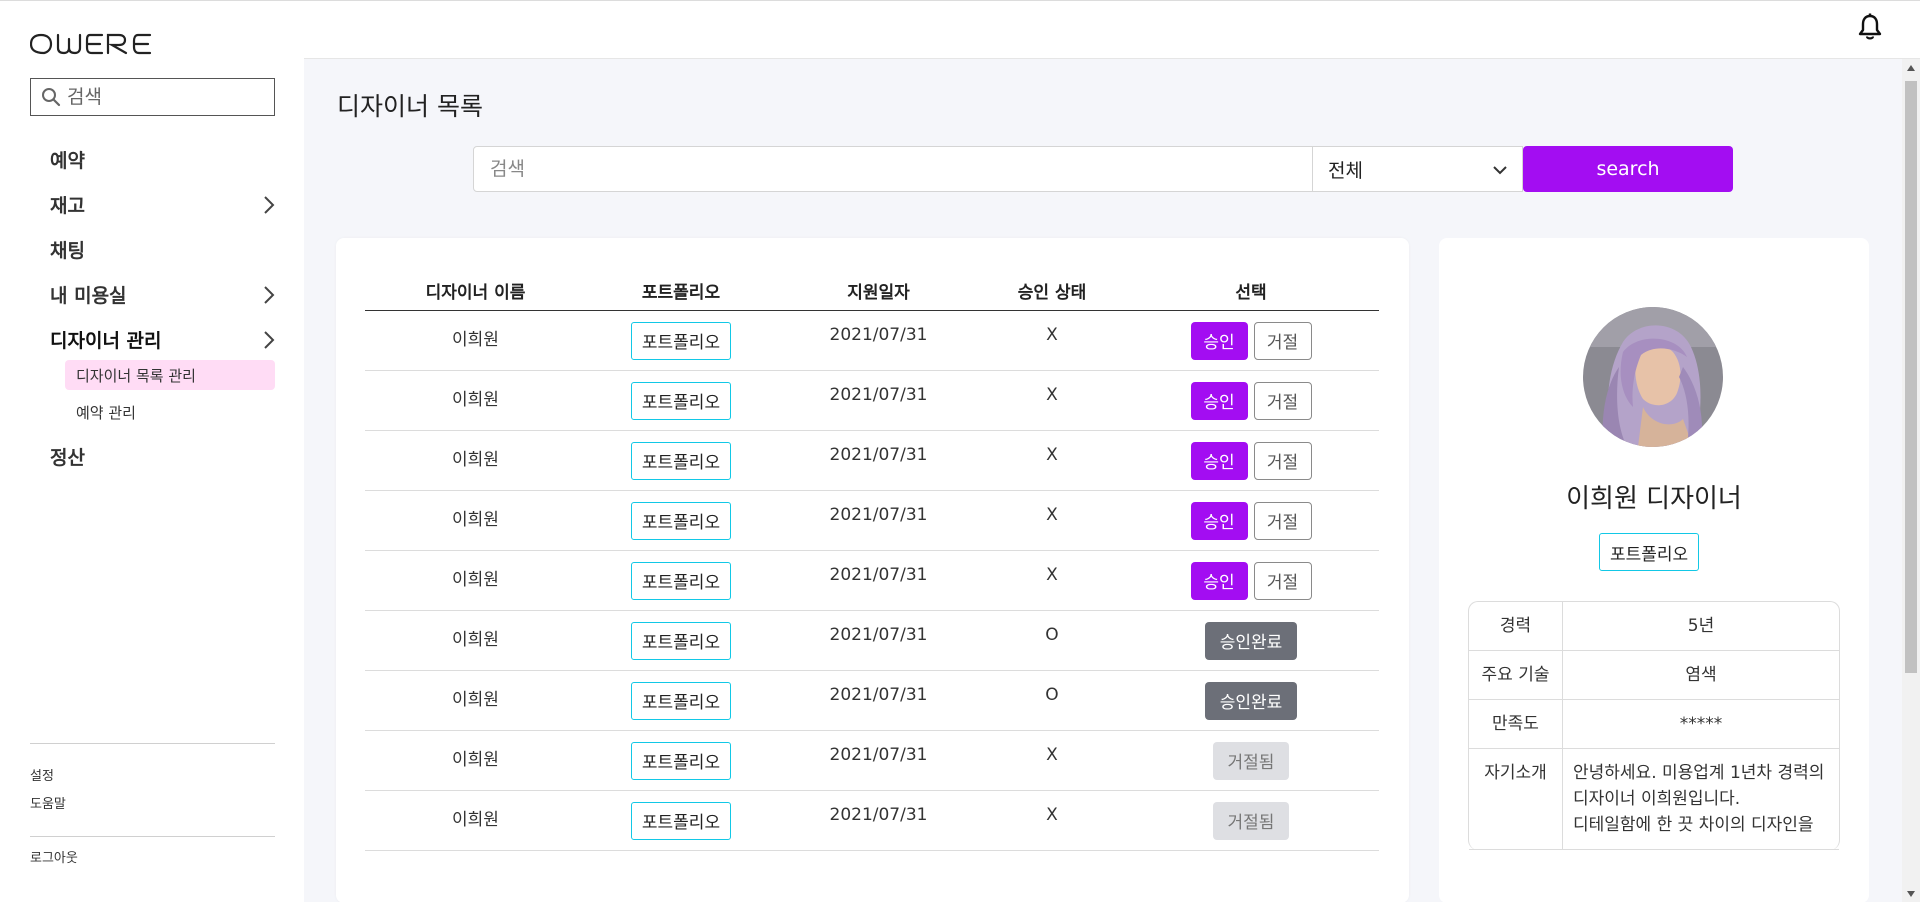  I want to click on sidebar-item-chat: 채팅, so click(162, 249).